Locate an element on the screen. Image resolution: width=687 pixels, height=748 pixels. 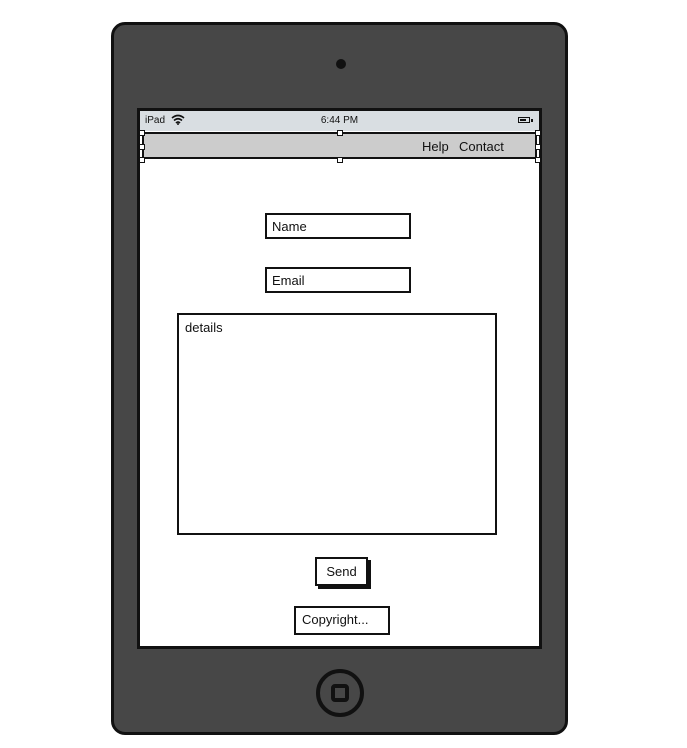
details-textarea is located at coordinates (337, 424).